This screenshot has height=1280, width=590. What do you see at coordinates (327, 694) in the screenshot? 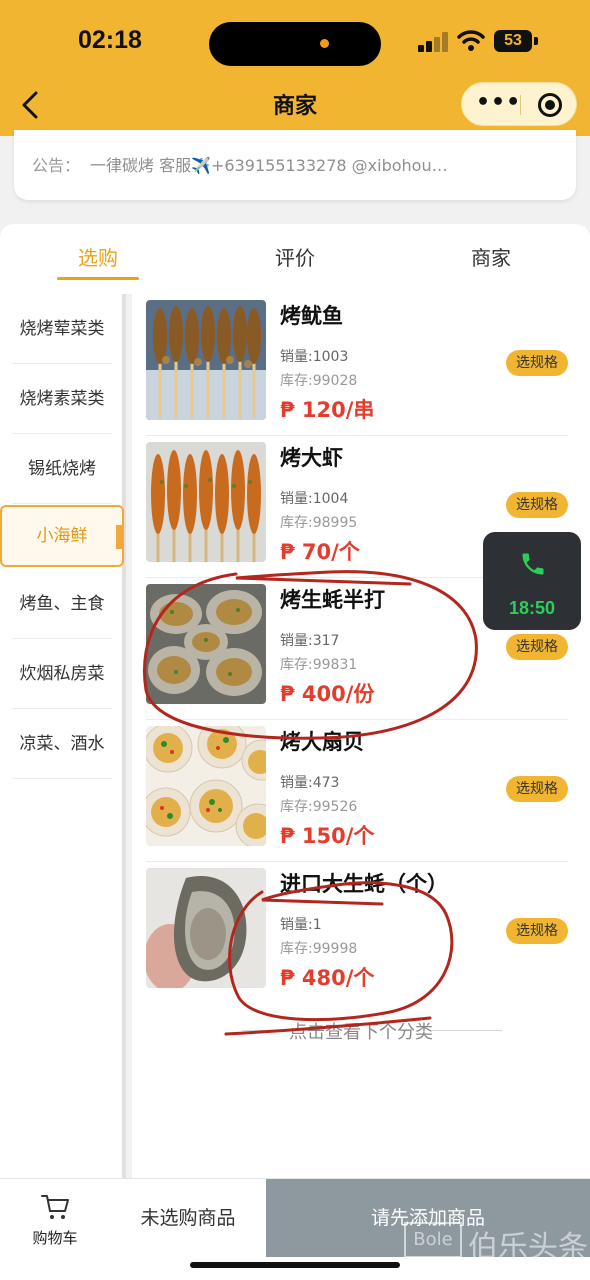
I see `product-price: ₱ 400/份` at bounding box center [327, 694].